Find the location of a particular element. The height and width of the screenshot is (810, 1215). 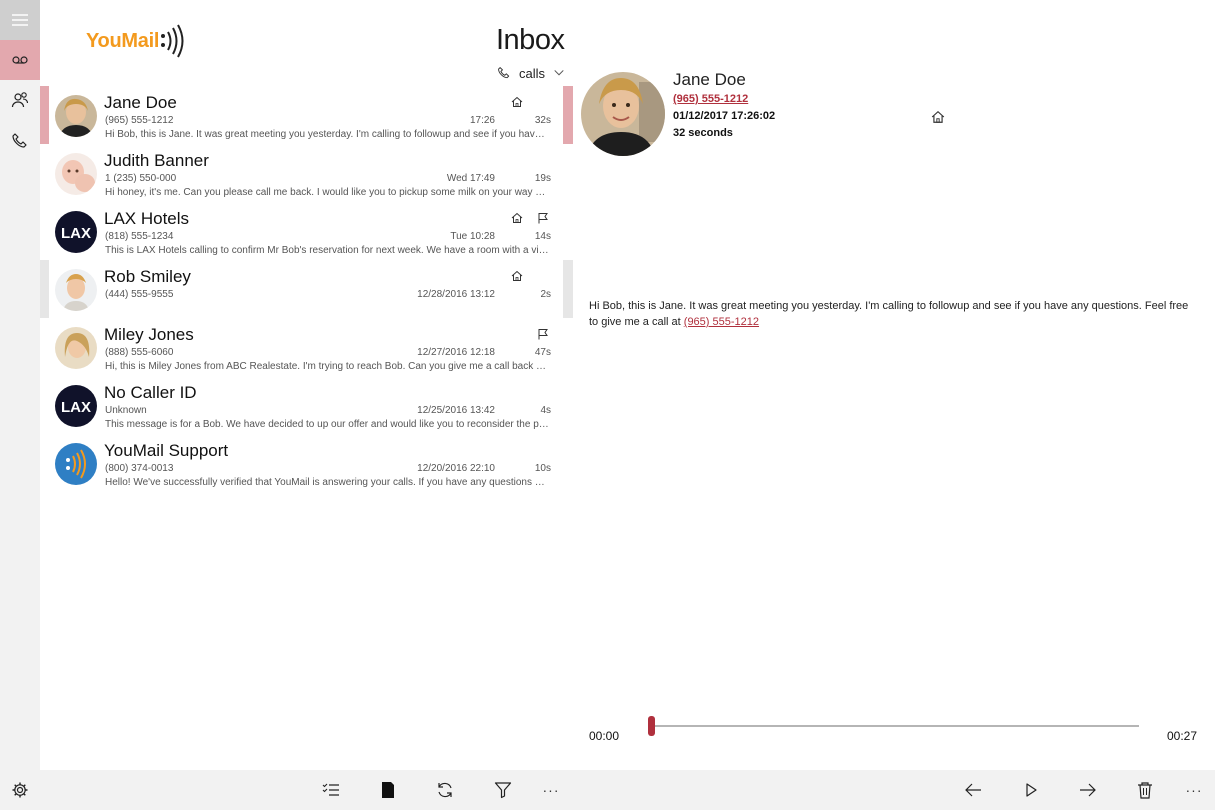

detail-caller-name: Jane Doe is located at coordinates (709, 79).